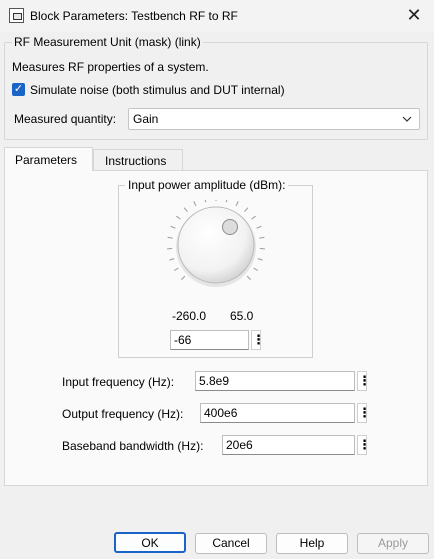  Describe the element at coordinates (407, 120) in the screenshot. I see `chevron-down-icon` at that location.